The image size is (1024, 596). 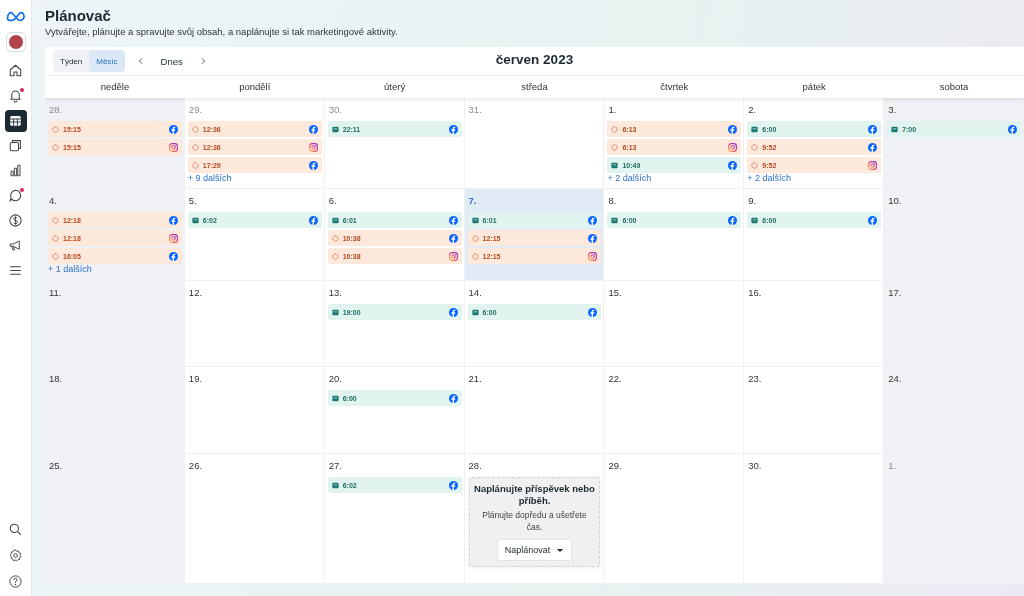 What do you see at coordinates (115, 324) in the screenshot?
I see `day-cell: 11.` at bounding box center [115, 324].